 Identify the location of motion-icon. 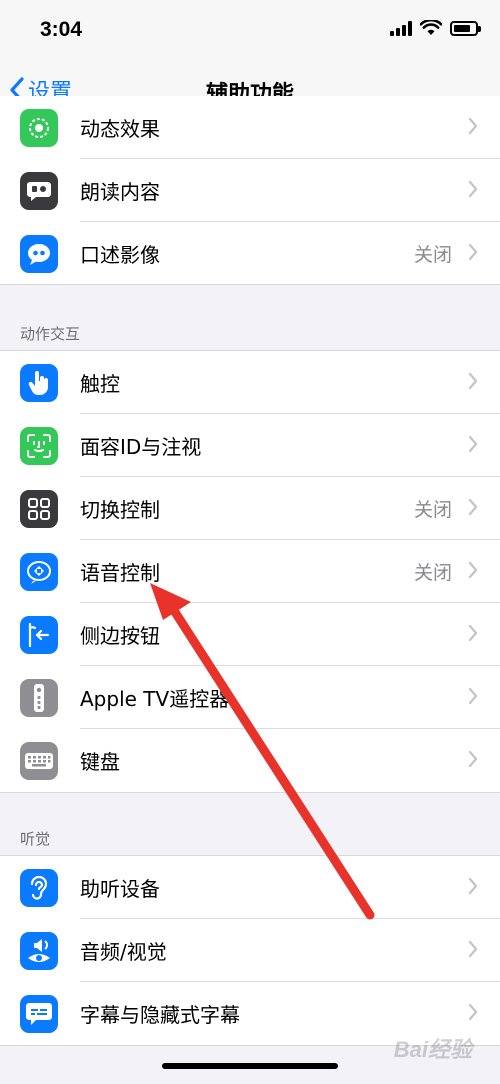
(39, 127).